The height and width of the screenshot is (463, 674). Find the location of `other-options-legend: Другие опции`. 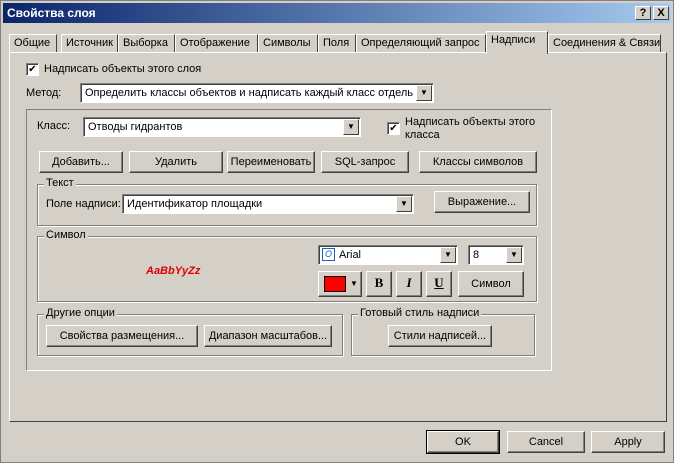

other-options-legend: Другие опции is located at coordinates (80, 313).